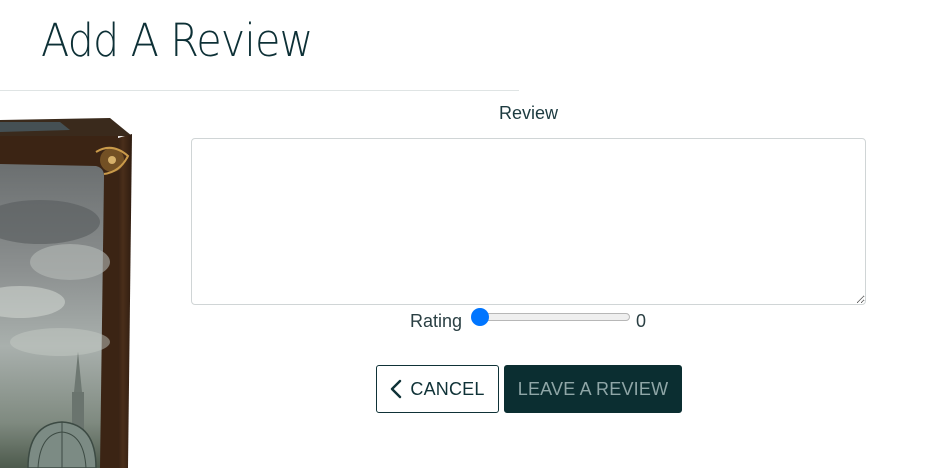  Describe the element at coordinates (447, 388) in the screenshot. I see `cancel-button-label: CANCEL` at that location.